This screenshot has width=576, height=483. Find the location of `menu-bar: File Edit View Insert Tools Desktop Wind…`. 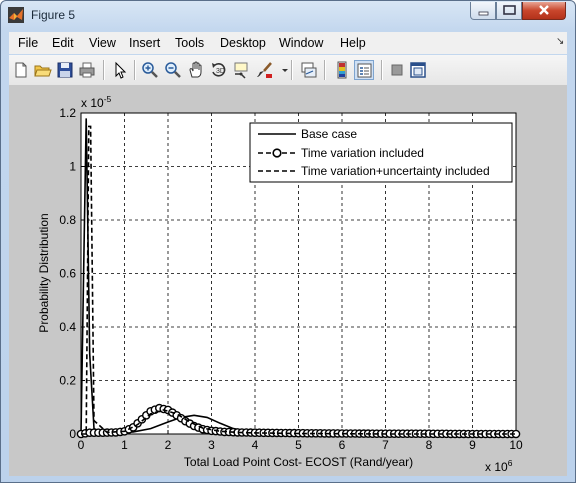

menu-bar: File Edit View Insert Tools Desktop Wind… is located at coordinates (288, 43).